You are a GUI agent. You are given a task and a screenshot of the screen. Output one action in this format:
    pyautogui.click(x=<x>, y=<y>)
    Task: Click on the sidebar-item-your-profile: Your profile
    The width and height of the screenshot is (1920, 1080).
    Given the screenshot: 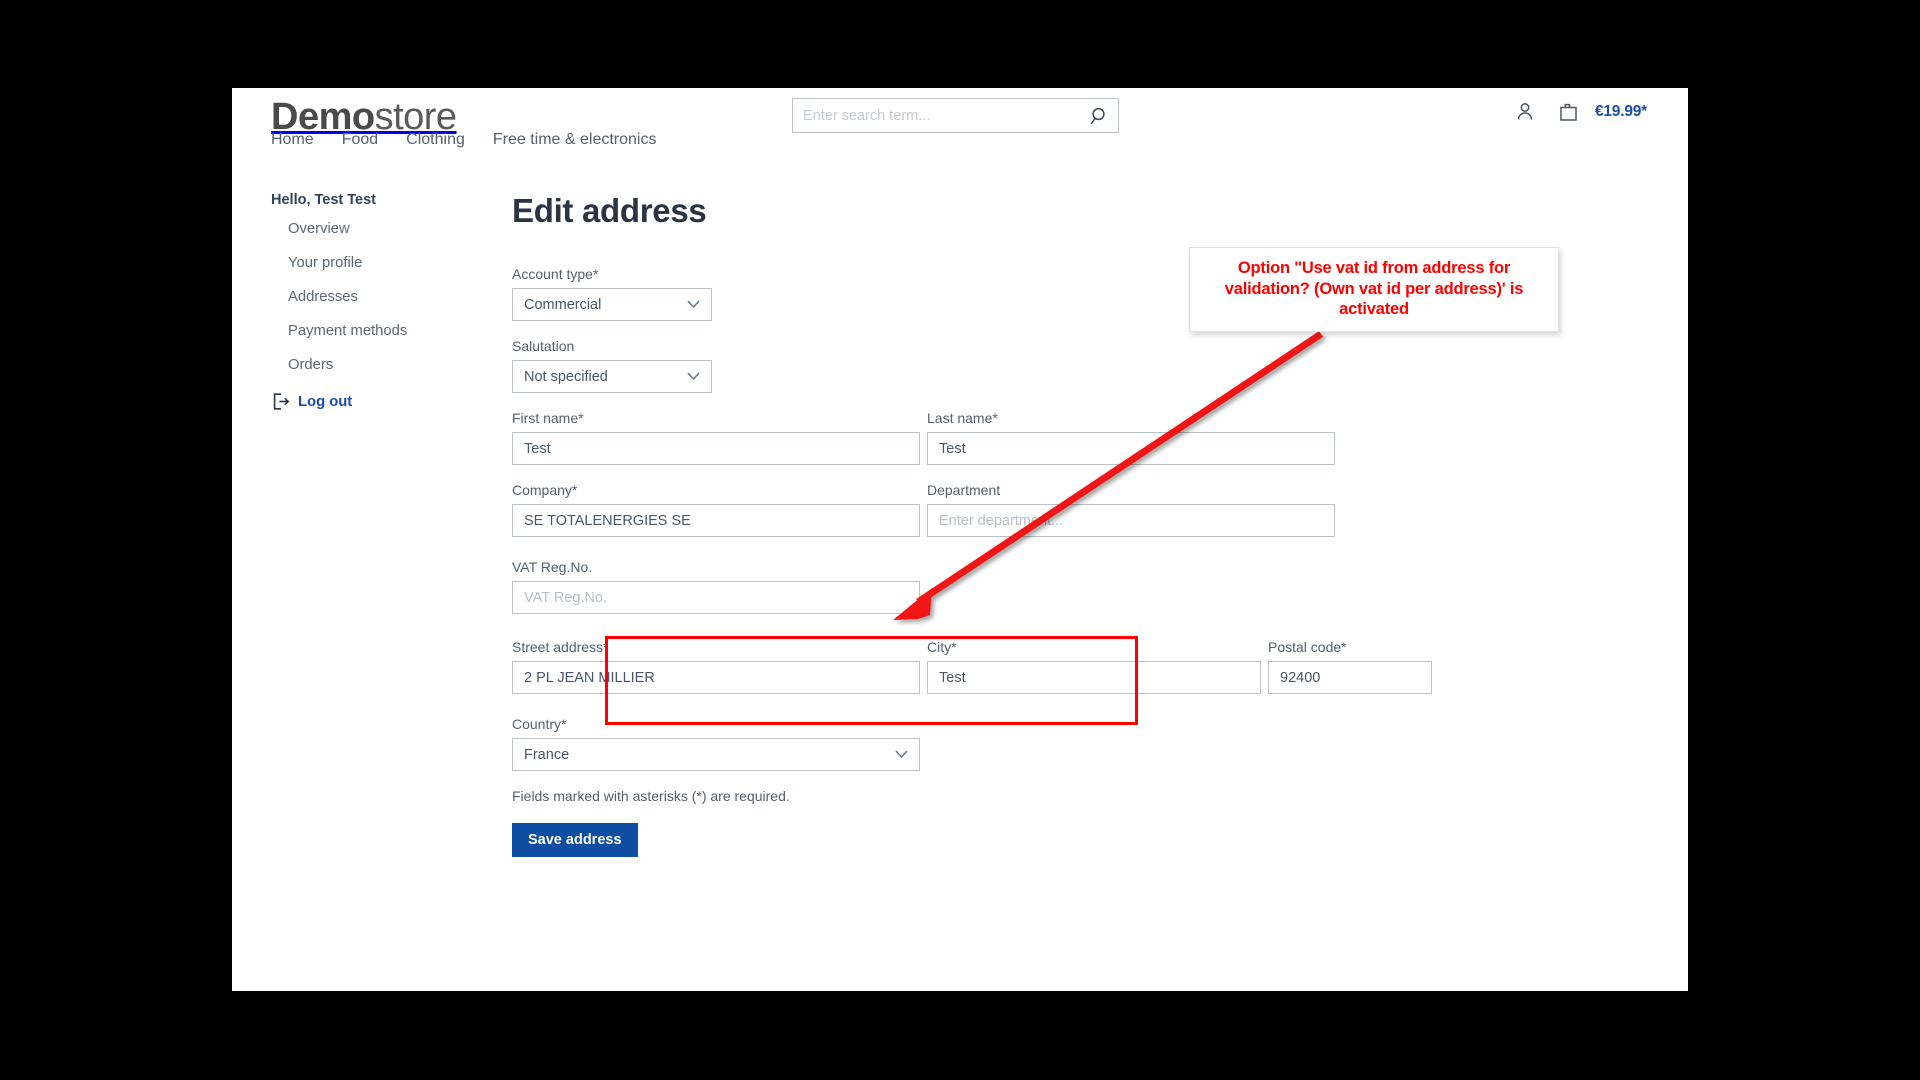 What is the action you would take?
    pyautogui.click(x=404, y=263)
    